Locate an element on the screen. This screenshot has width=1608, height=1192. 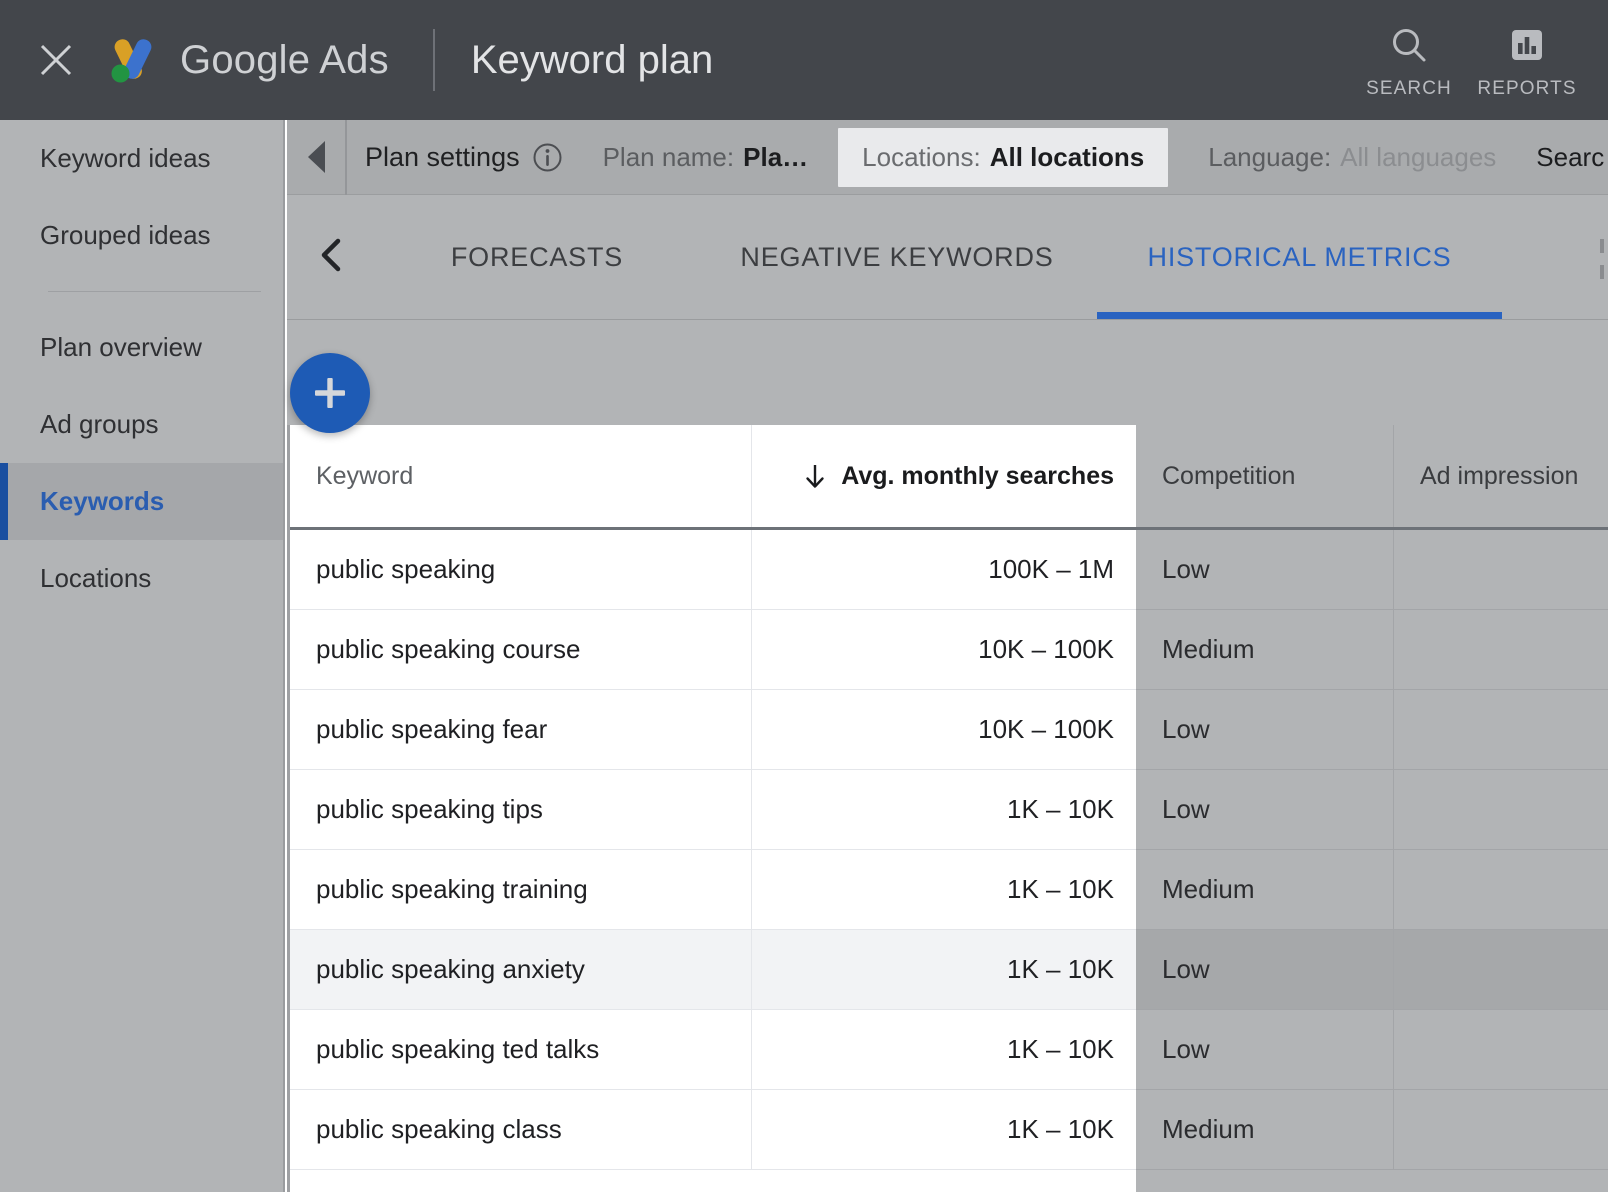
tab-forecasts: FORECASTS is located at coordinates (537, 257).